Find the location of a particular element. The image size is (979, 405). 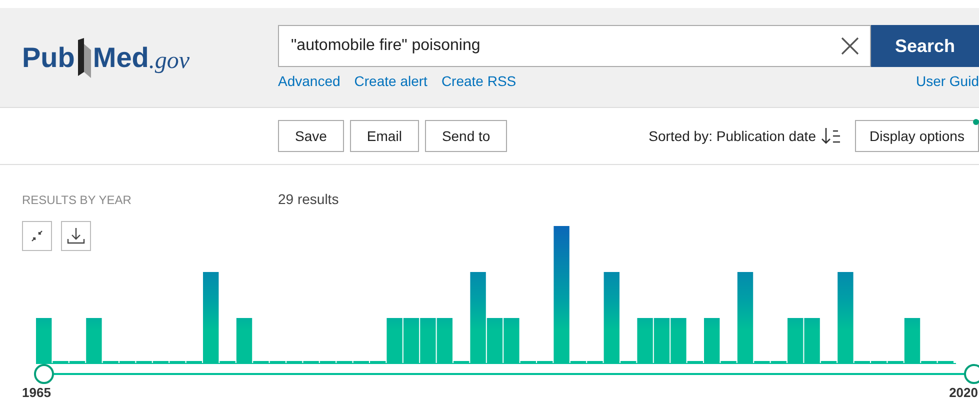

sort-icon is located at coordinates (831, 136).